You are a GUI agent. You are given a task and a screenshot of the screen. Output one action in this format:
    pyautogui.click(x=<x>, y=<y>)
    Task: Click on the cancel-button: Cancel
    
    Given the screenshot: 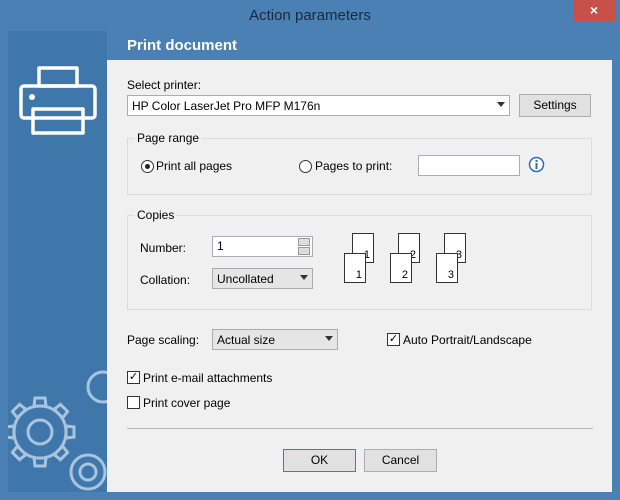 What is the action you would take?
    pyautogui.click(x=400, y=460)
    